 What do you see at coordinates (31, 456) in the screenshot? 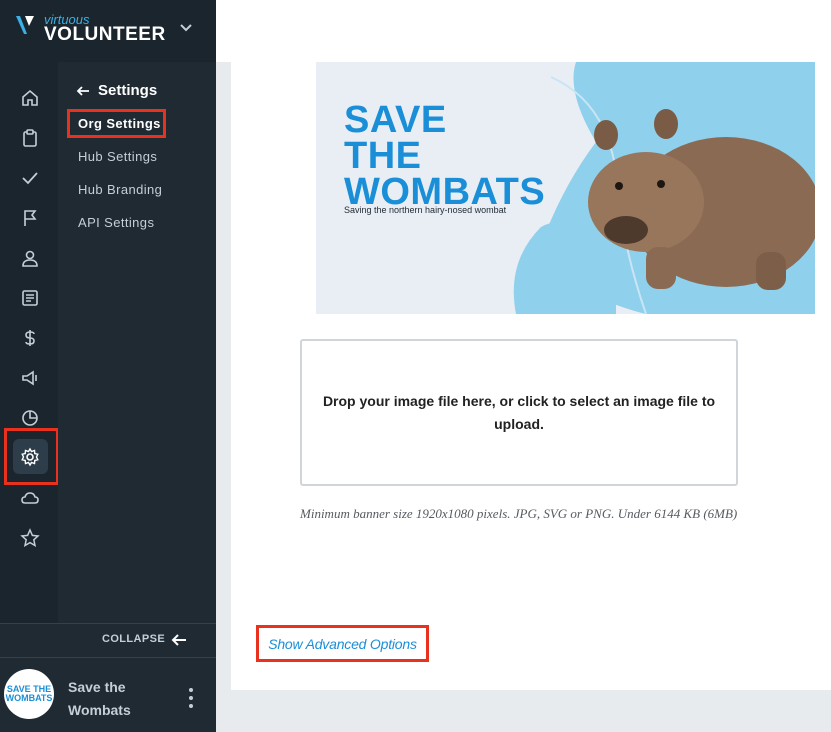
I see `gear-highlight-box` at bounding box center [31, 456].